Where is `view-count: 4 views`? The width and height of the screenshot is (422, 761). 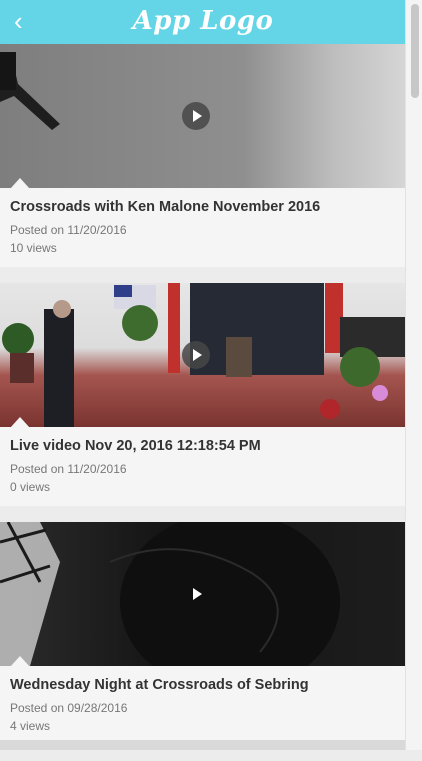
view-count: 4 views is located at coordinates (30, 726).